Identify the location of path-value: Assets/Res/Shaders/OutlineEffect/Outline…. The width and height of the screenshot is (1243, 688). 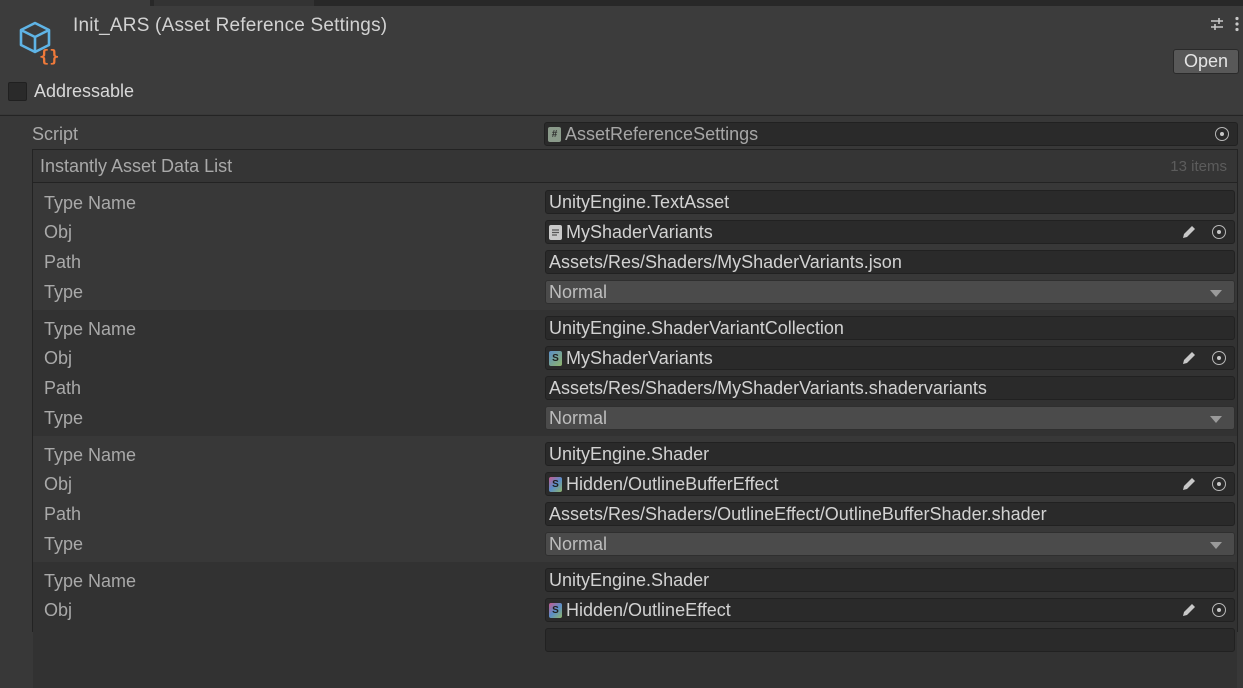
(798, 513).